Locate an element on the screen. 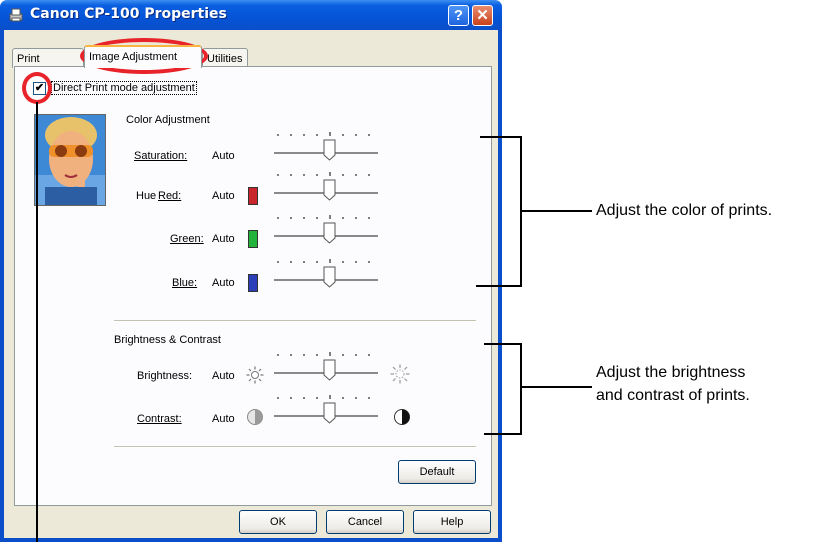  direct-print-label: Direct Print mode adjustment is located at coordinates (124, 88).